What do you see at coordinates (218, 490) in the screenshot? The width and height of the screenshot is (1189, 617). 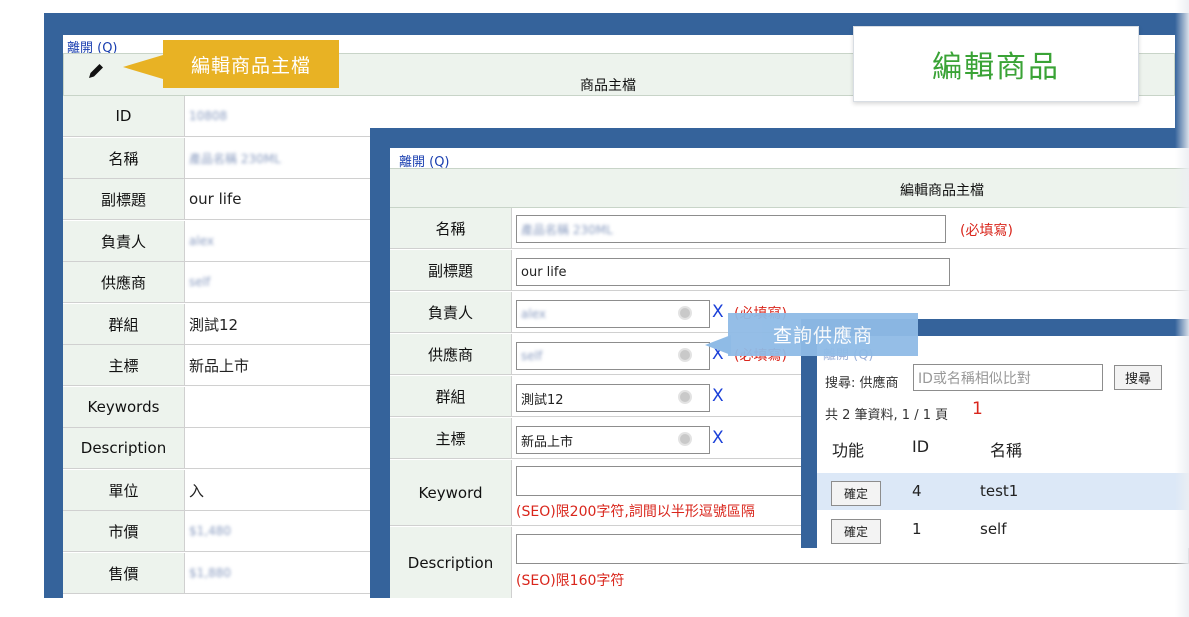 I see `master-row: 單位入` at bounding box center [218, 490].